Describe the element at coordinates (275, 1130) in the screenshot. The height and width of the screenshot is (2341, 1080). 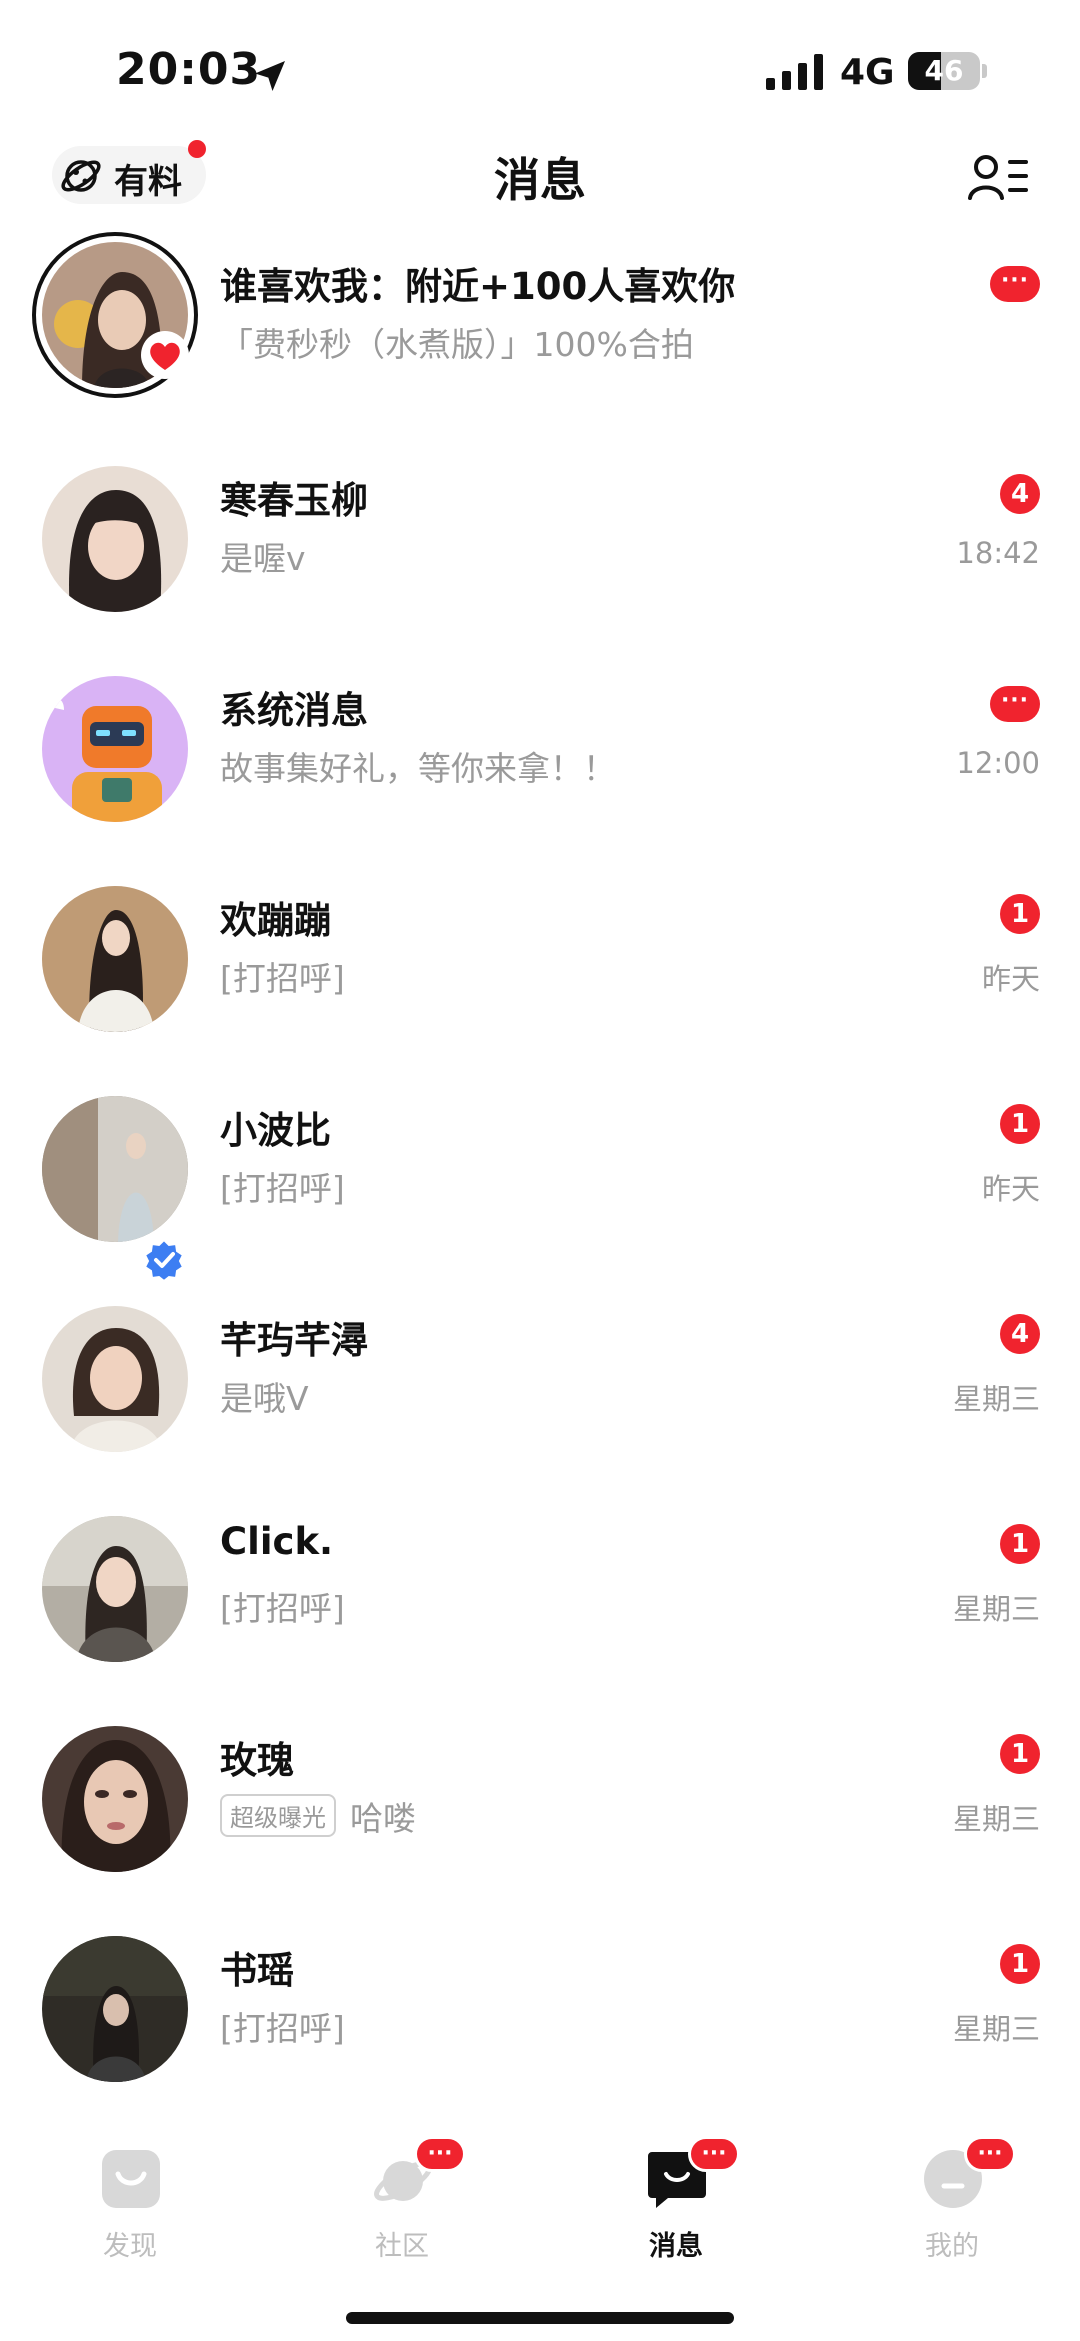
I see `contact-name: 小波比` at that location.